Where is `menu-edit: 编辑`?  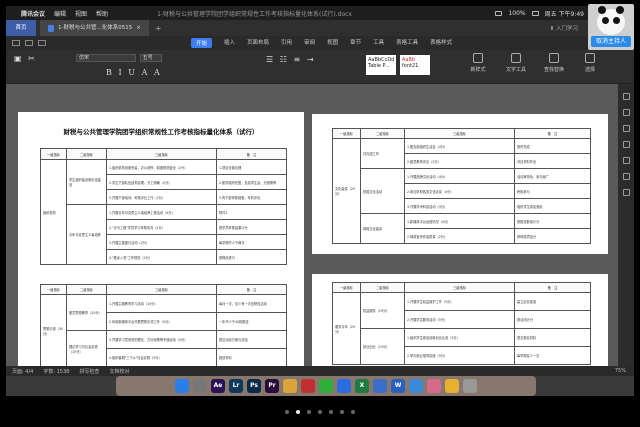
menu-edit: 编辑 is located at coordinates (60, 13).